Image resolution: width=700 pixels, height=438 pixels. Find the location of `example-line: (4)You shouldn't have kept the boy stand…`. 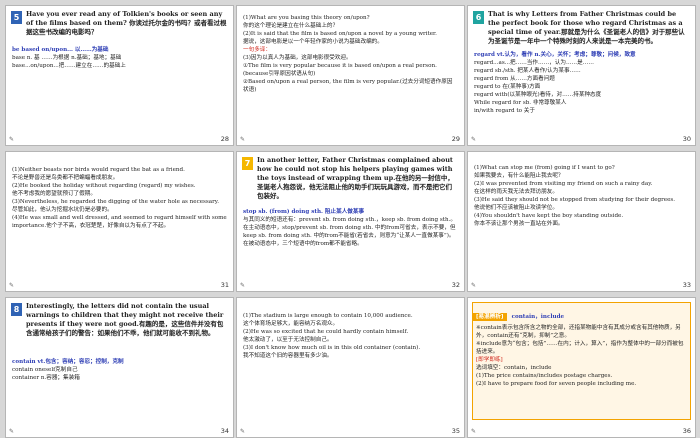

example-line: (4)You shouldn't have kept the boy stand… is located at coordinates (549, 216).